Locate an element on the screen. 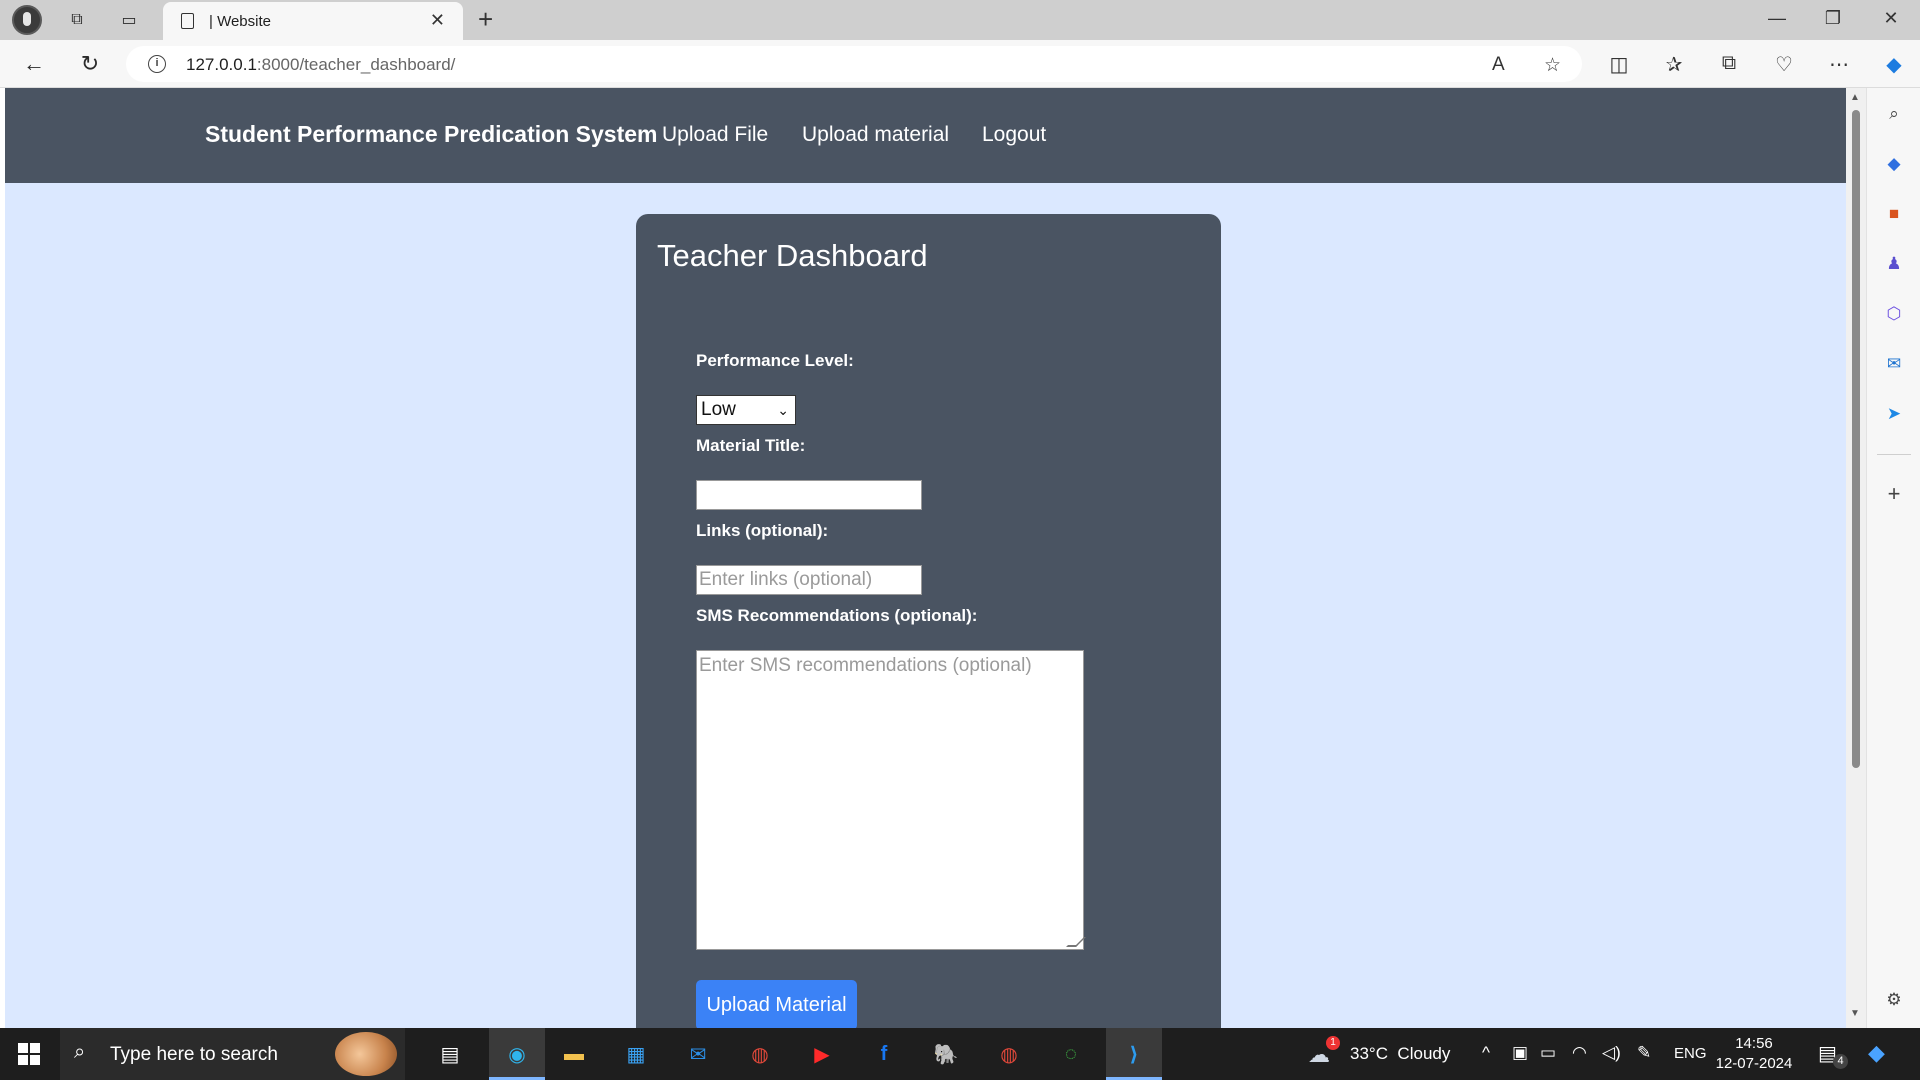 The height and width of the screenshot is (1080, 1920). split-screen-icon: ◫ is located at coordinates (1619, 64).